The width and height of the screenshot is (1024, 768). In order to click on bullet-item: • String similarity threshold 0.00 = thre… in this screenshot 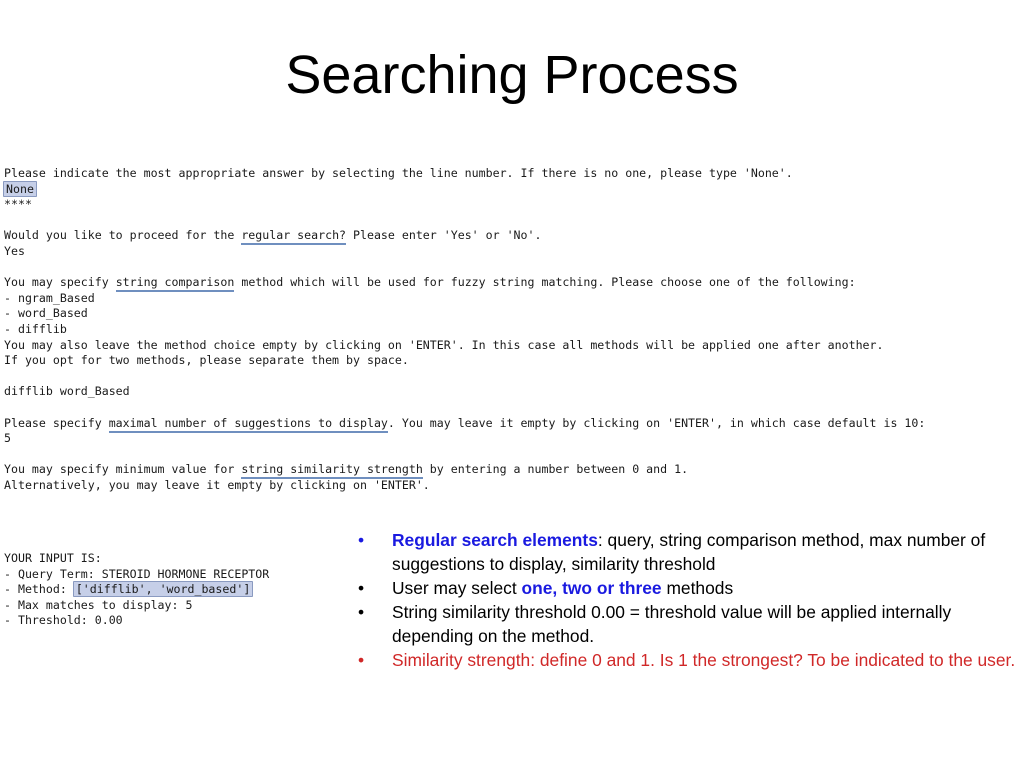, I will do `click(686, 624)`.